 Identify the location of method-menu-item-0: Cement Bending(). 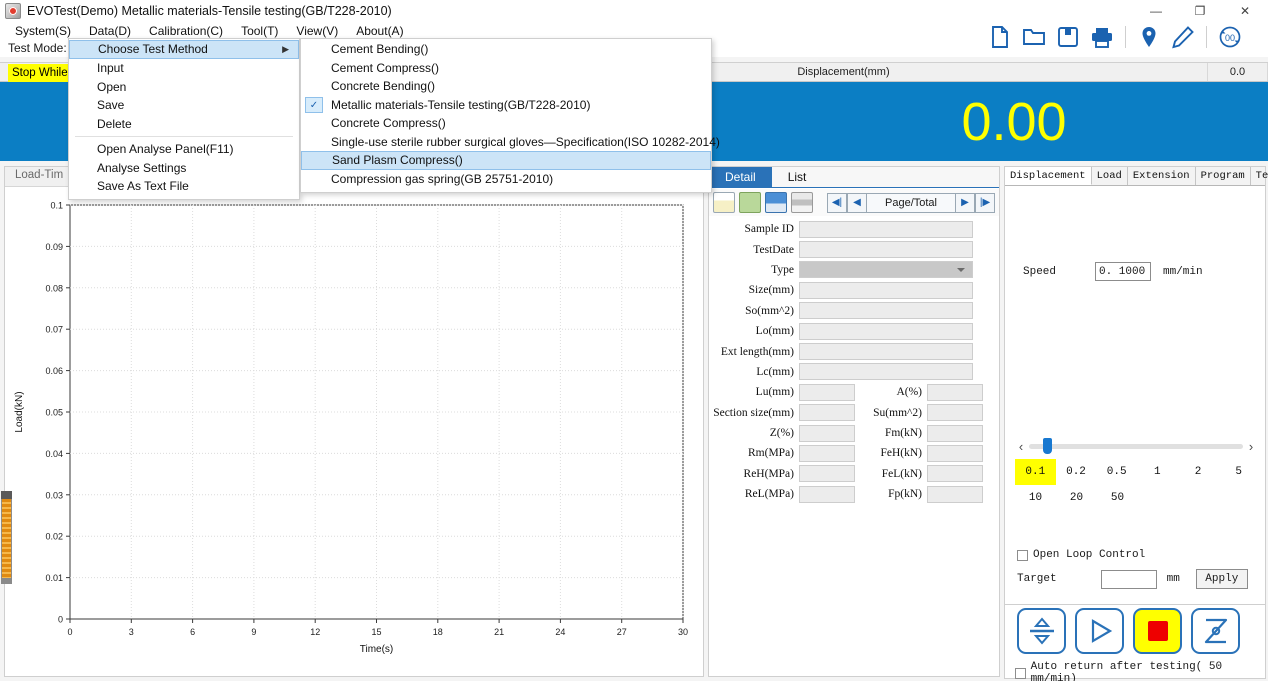
(506, 49).